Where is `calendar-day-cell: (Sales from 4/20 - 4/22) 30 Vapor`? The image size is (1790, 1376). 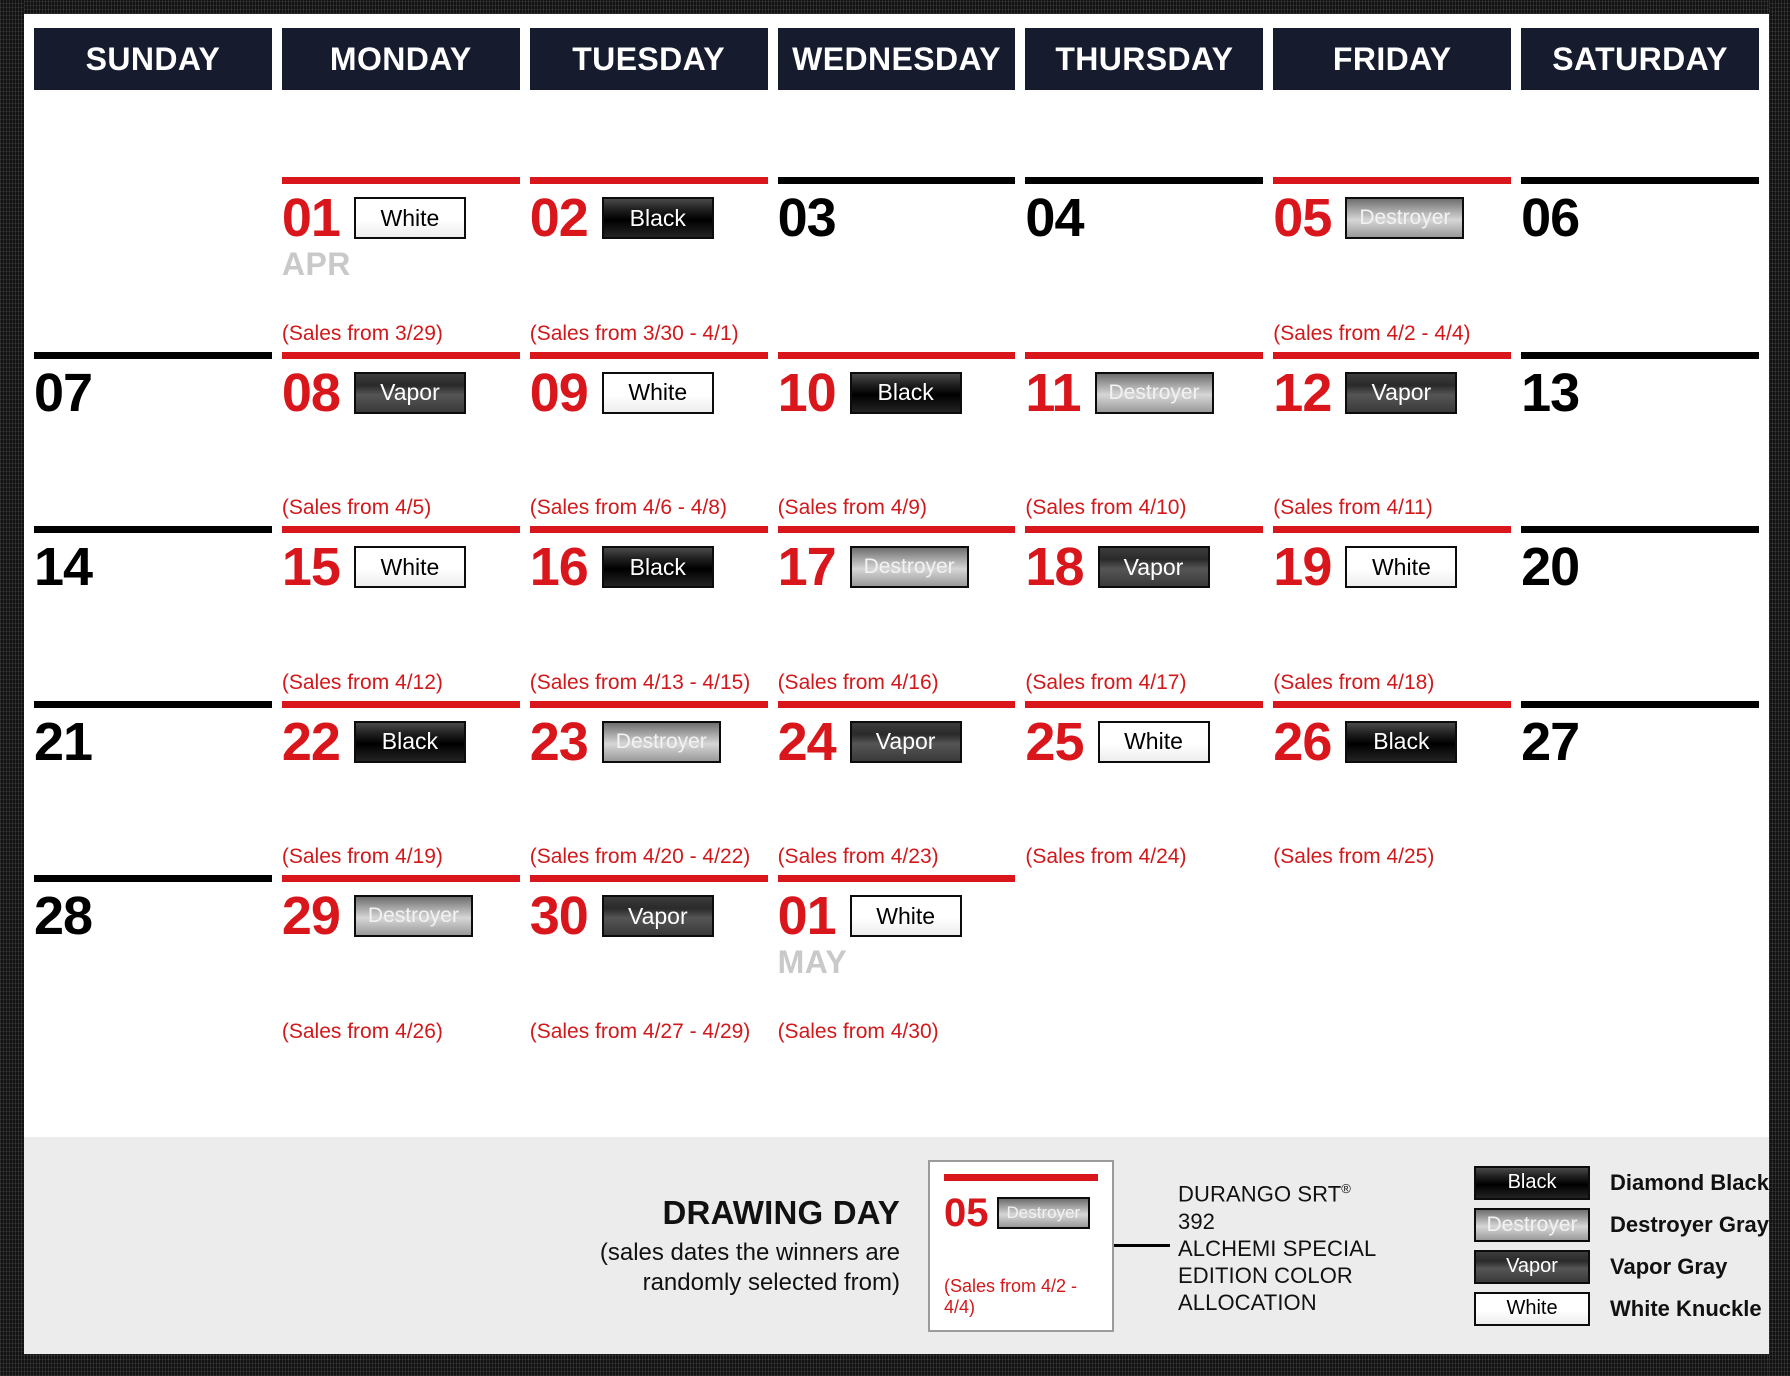 calendar-day-cell: (Sales from 4/20 - 4/22) 30 Vapor is located at coordinates (648, 875).